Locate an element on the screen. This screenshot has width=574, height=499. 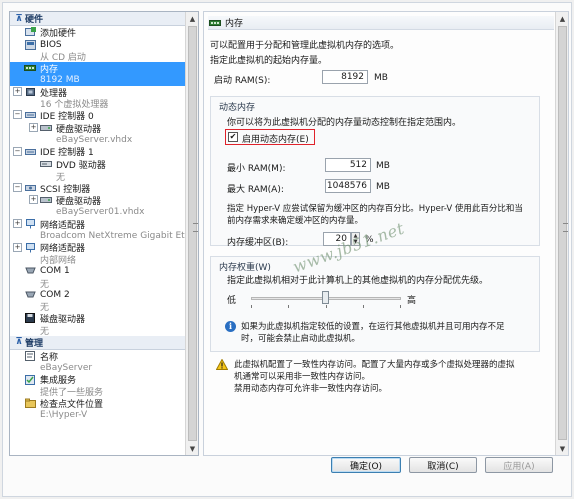
apply-button: 应用(A) is located at coordinates (519, 465).